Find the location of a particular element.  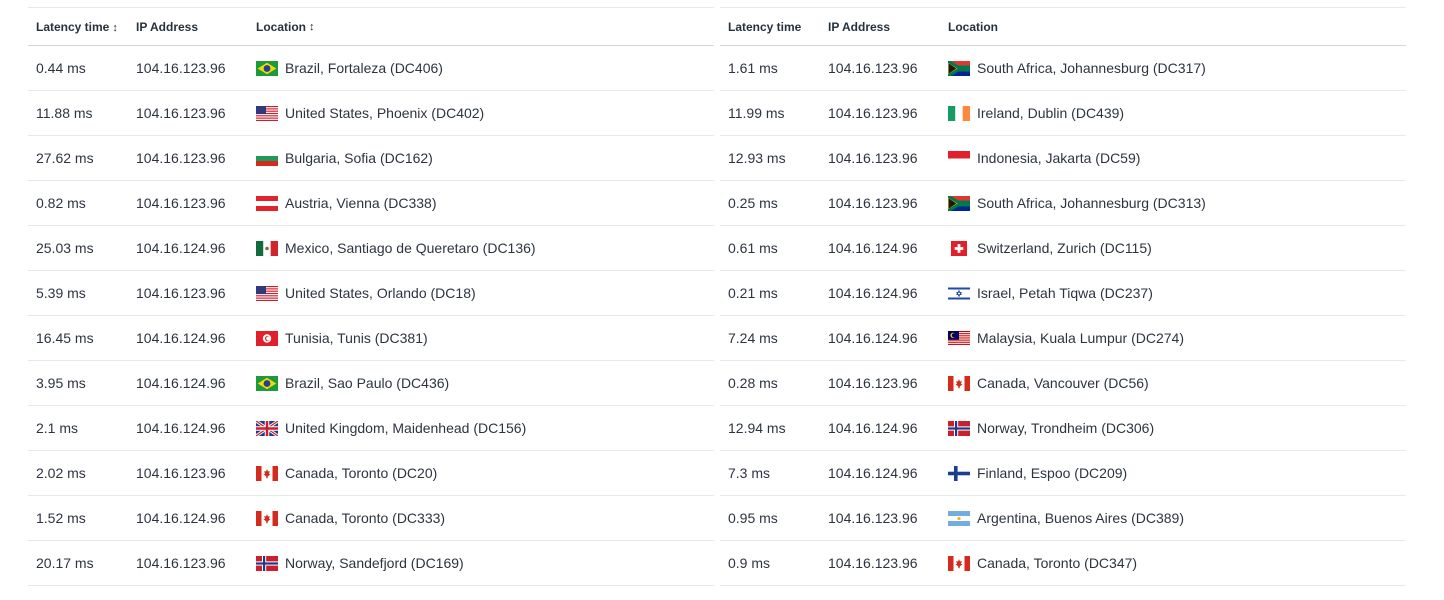

location-label: Brazil, Sao Paulo (DC436) is located at coordinates (367, 383).